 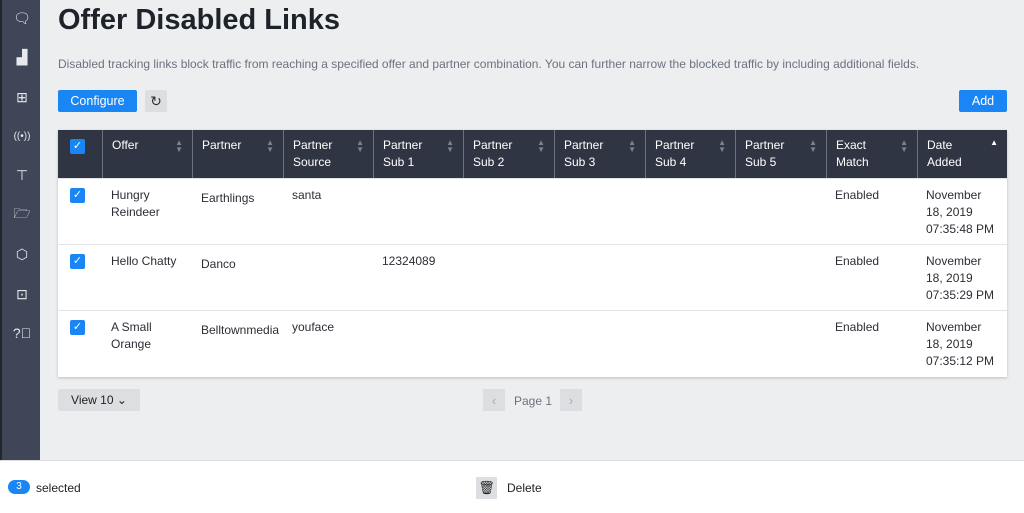 I want to click on delete-icon: 🗑, so click(x=486, y=488).